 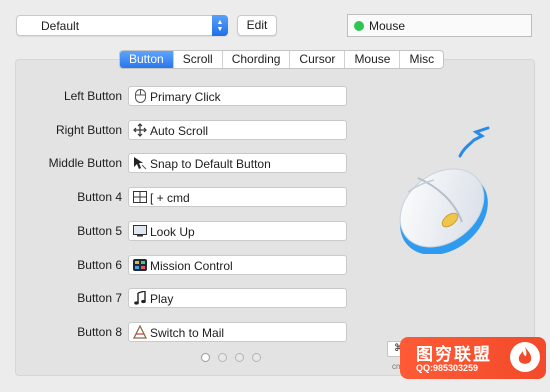 What do you see at coordinates (185, 97) in the screenshot?
I see `left-button-action: Primary Click` at bounding box center [185, 97].